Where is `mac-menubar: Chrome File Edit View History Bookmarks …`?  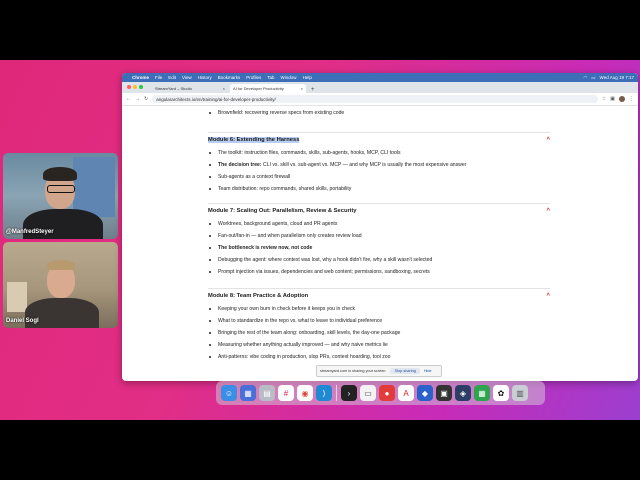 mac-menubar: Chrome File Edit View History Bookmarks … is located at coordinates (380, 77).